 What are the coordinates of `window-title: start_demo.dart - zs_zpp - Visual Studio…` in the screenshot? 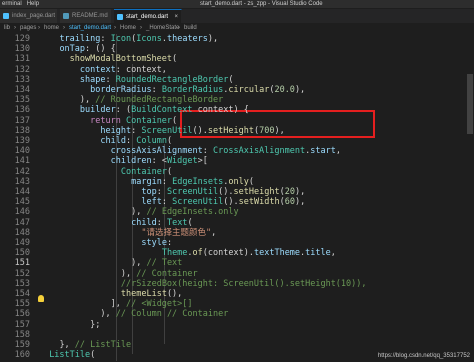 It's located at (261, 4).